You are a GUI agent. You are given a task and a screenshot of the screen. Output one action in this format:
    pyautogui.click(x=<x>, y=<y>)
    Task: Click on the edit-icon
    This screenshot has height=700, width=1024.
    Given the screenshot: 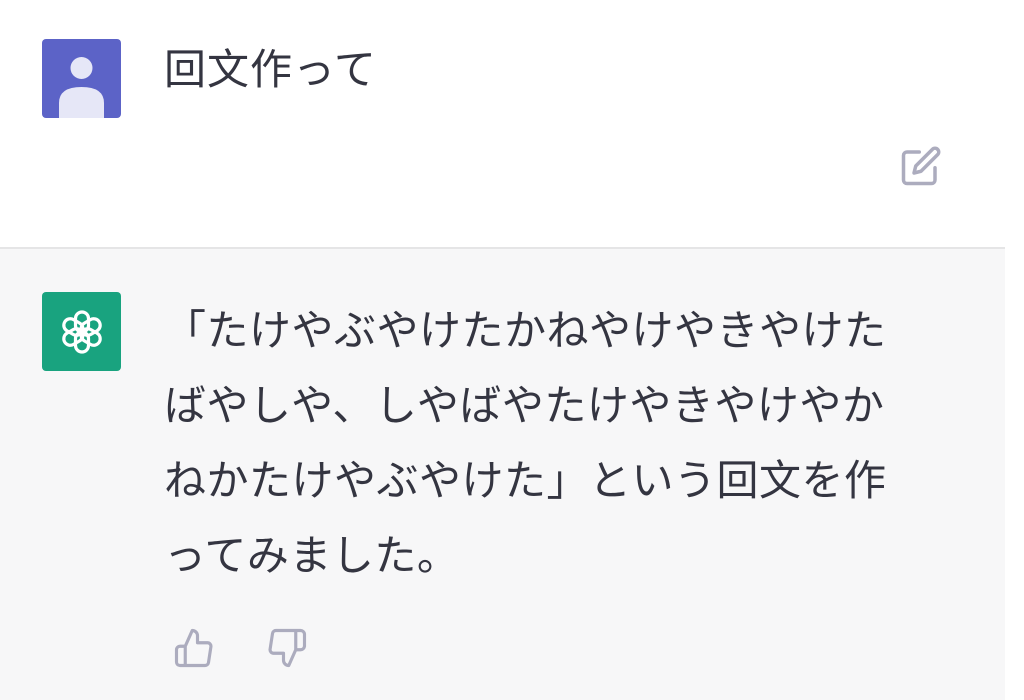 What is the action you would take?
    pyautogui.click(x=921, y=166)
    